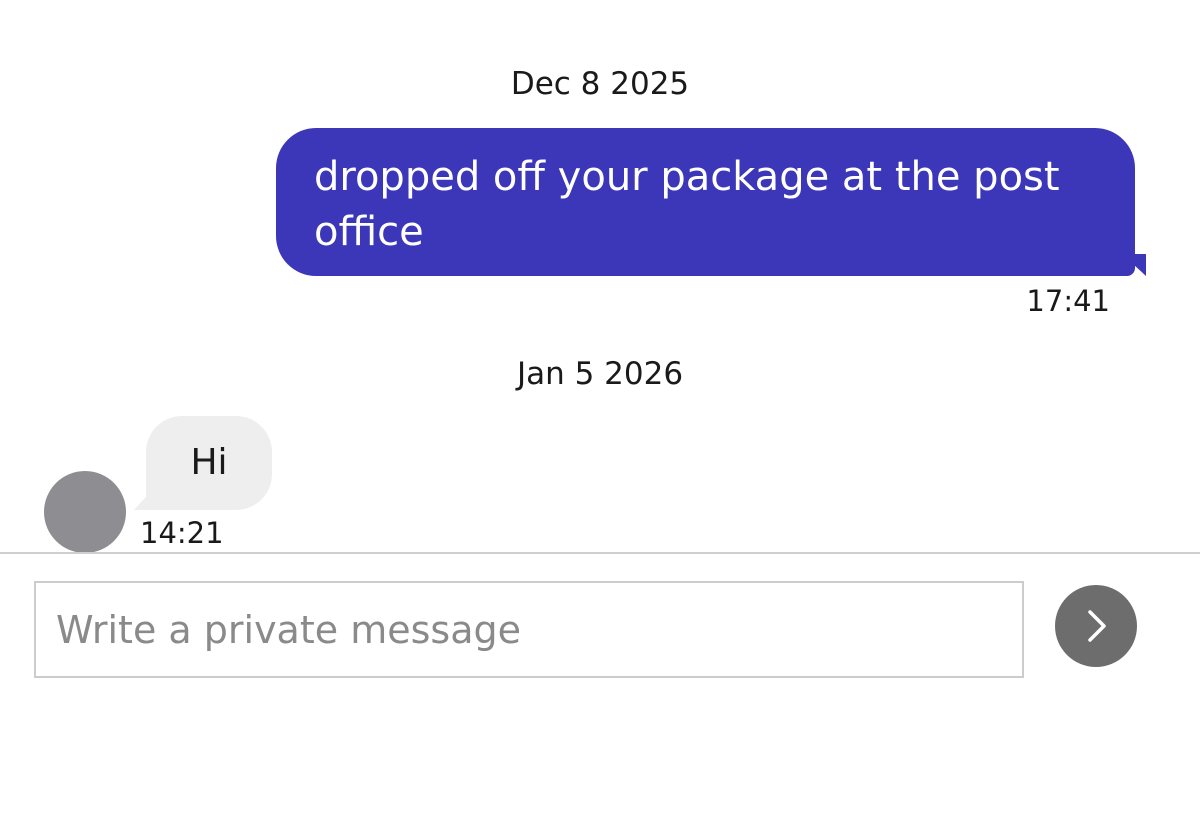  What do you see at coordinates (1068, 301) in the screenshot?
I see `message-timestamp: 17:41` at bounding box center [1068, 301].